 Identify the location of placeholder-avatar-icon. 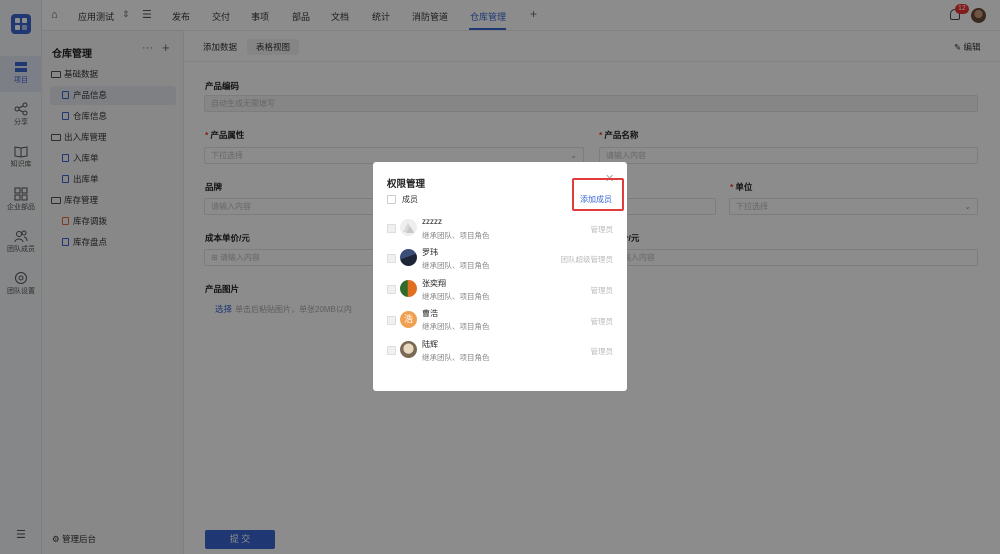
(408, 228).